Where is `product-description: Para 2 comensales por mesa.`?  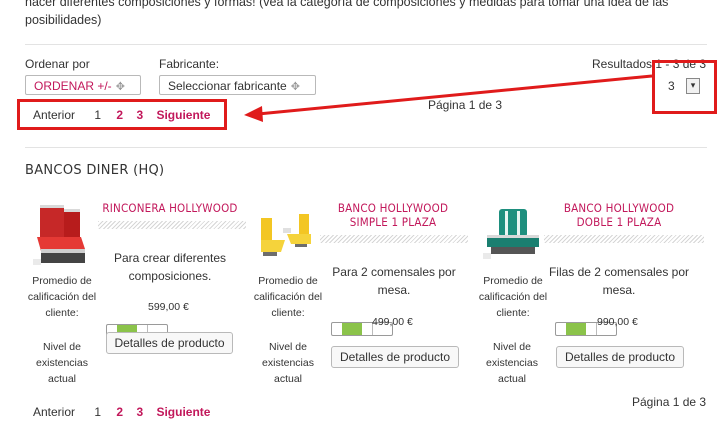
product-description: Para 2 comensales por mesa. is located at coordinates (394, 281).